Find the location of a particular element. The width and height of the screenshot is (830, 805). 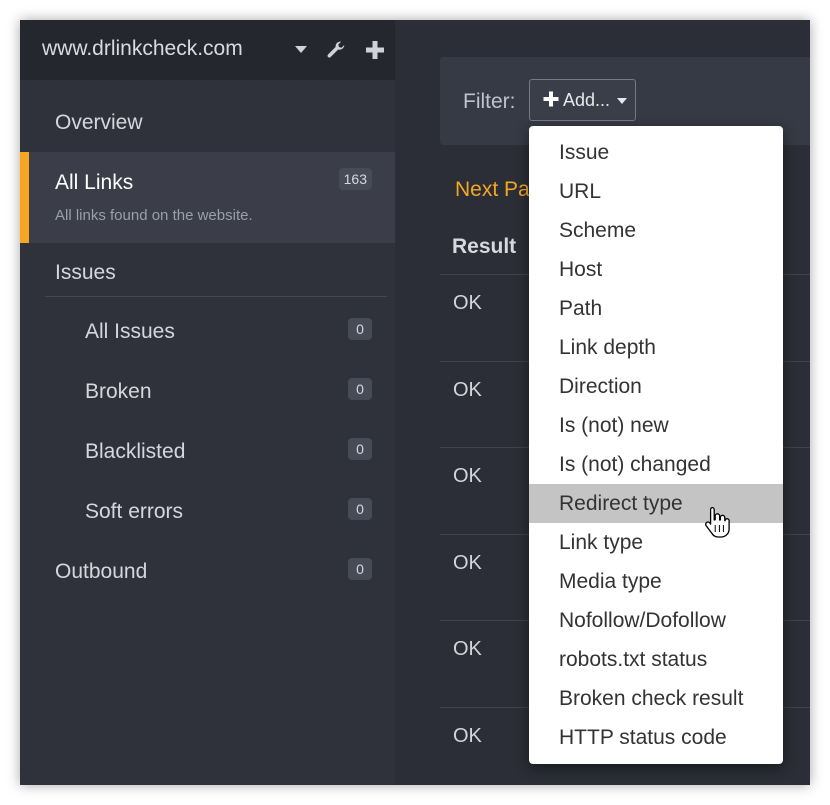

next-page-link: Next Pa is located at coordinates (492, 190).